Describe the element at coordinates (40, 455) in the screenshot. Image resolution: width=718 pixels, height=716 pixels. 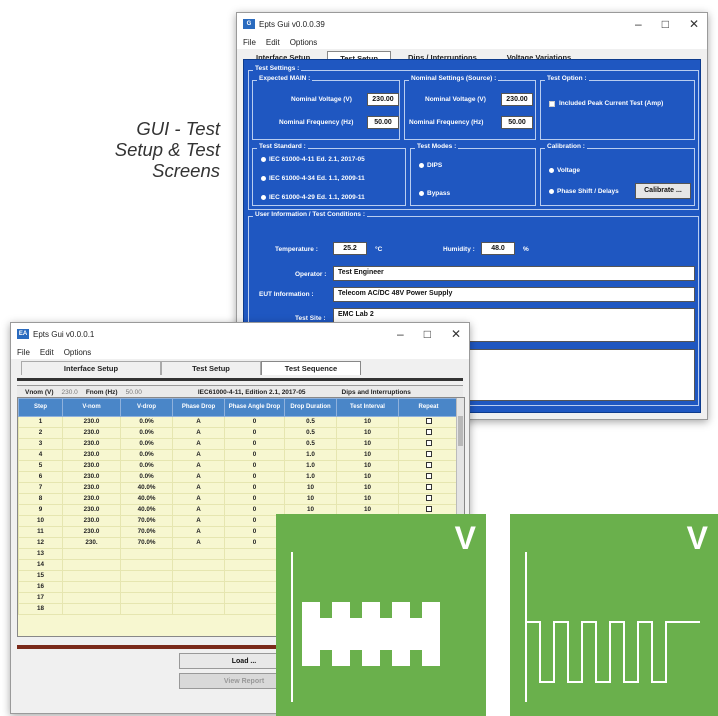
I see `table-cell: 4` at that location.